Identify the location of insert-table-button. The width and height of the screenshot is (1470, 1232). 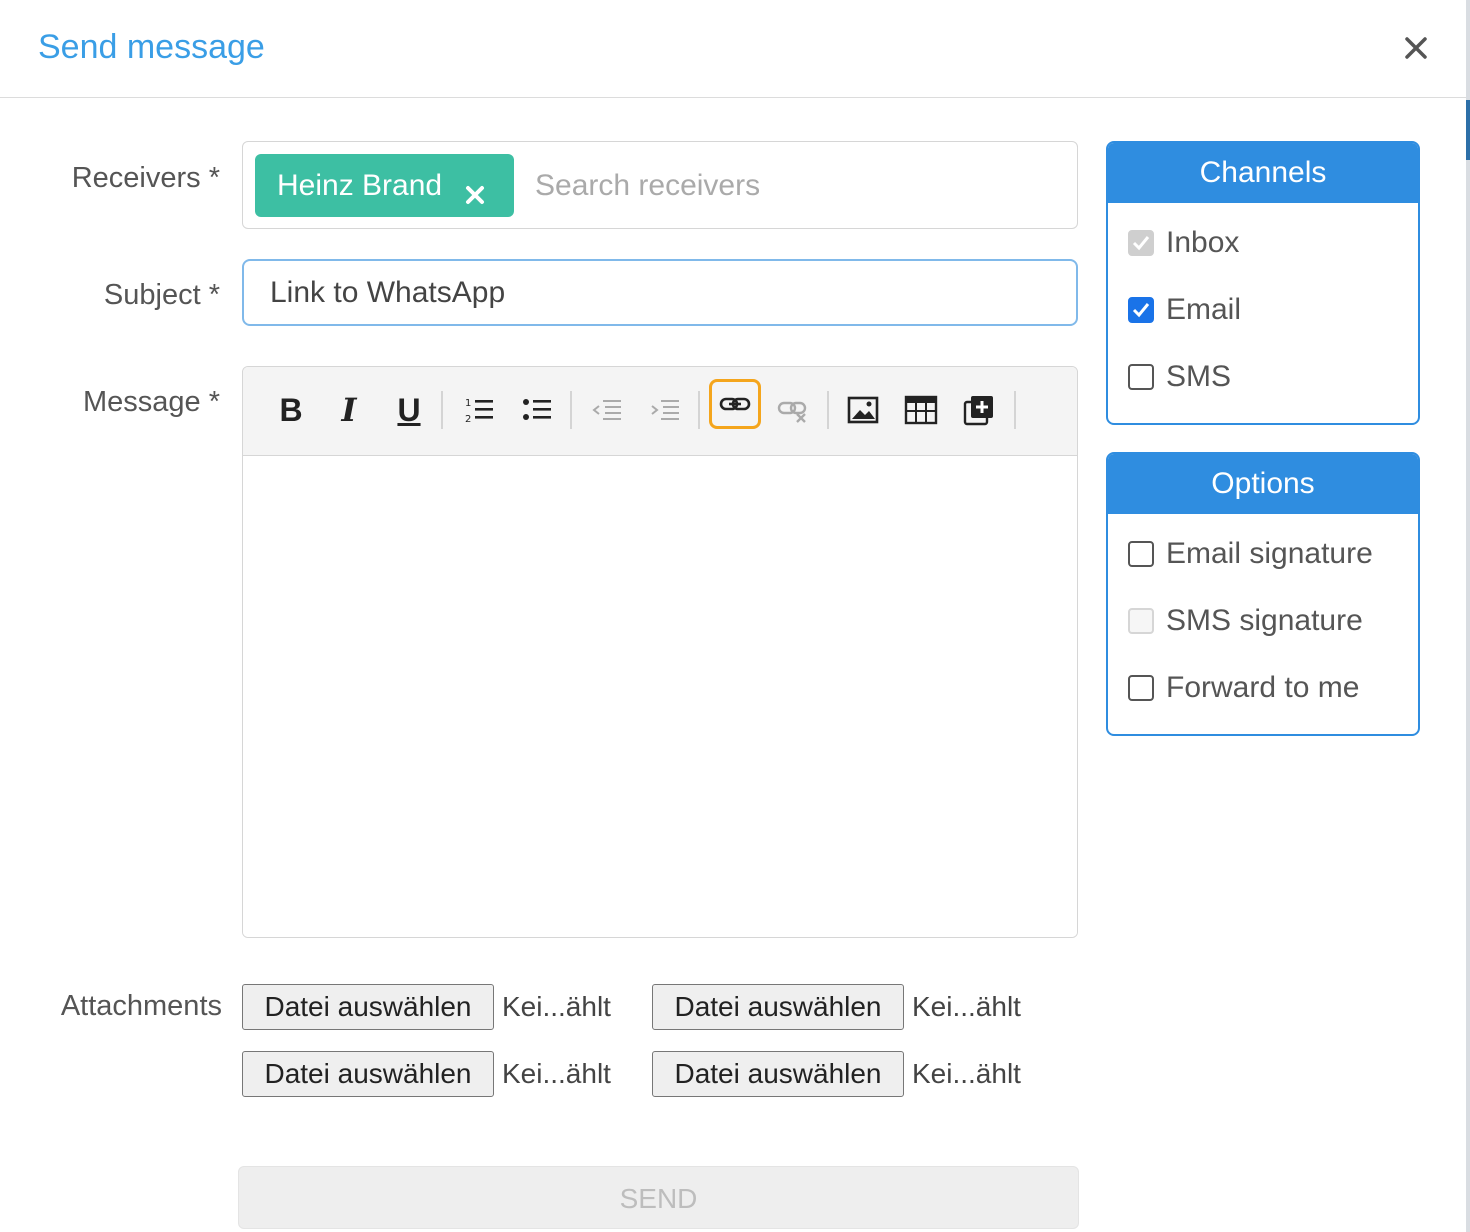
(921, 410).